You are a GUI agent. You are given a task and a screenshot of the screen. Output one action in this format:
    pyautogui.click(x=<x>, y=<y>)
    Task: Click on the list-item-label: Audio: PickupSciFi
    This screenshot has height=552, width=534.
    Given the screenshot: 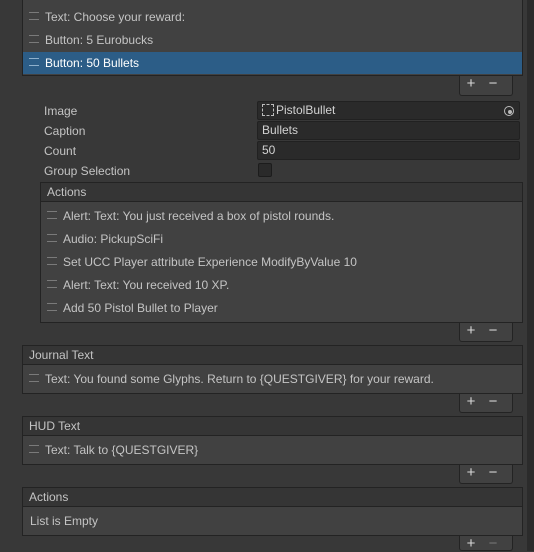 What is the action you would take?
    pyautogui.click(x=113, y=239)
    